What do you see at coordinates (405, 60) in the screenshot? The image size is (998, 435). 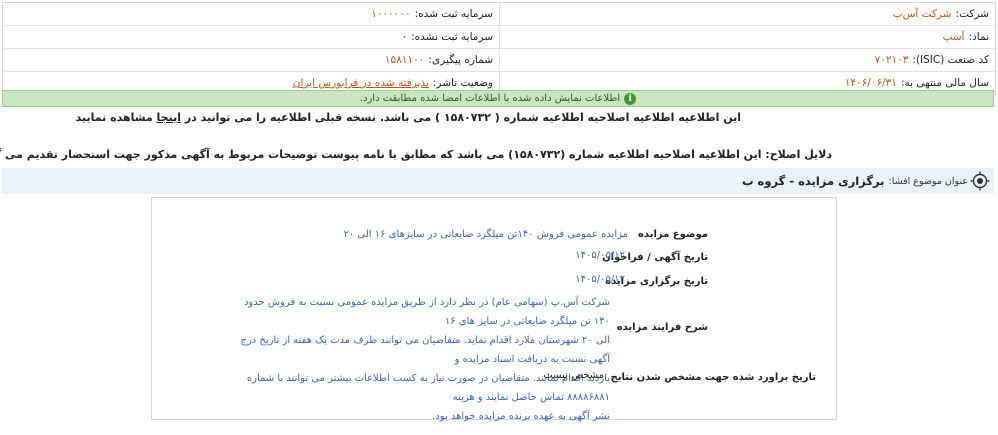 I see `tracking-value: ۱۵۸۱۱۰۰` at bounding box center [405, 60].